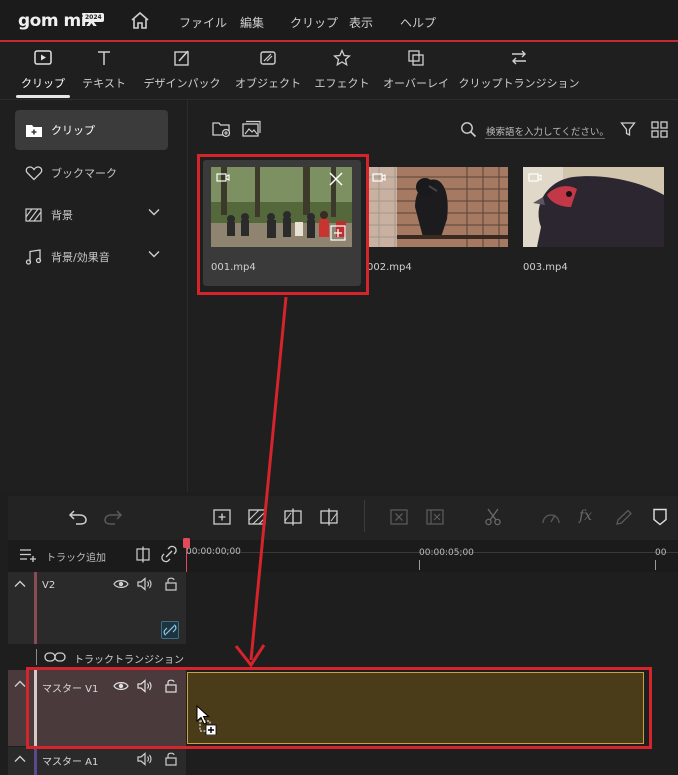 The height and width of the screenshot is (775, 678). Describe the element at coordinates (28, 555) in the screenshot. I see `add-track-icon` at that location.